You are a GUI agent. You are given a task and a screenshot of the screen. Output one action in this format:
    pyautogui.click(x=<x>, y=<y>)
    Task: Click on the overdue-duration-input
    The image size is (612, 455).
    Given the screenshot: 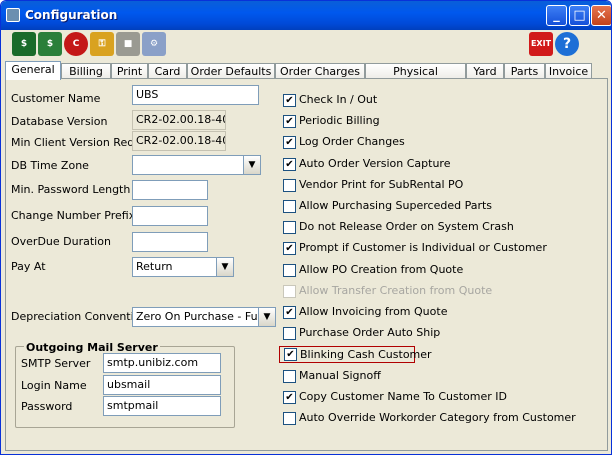 What is the action you would take?
    pyautogui.click(x=170, y=242)
    